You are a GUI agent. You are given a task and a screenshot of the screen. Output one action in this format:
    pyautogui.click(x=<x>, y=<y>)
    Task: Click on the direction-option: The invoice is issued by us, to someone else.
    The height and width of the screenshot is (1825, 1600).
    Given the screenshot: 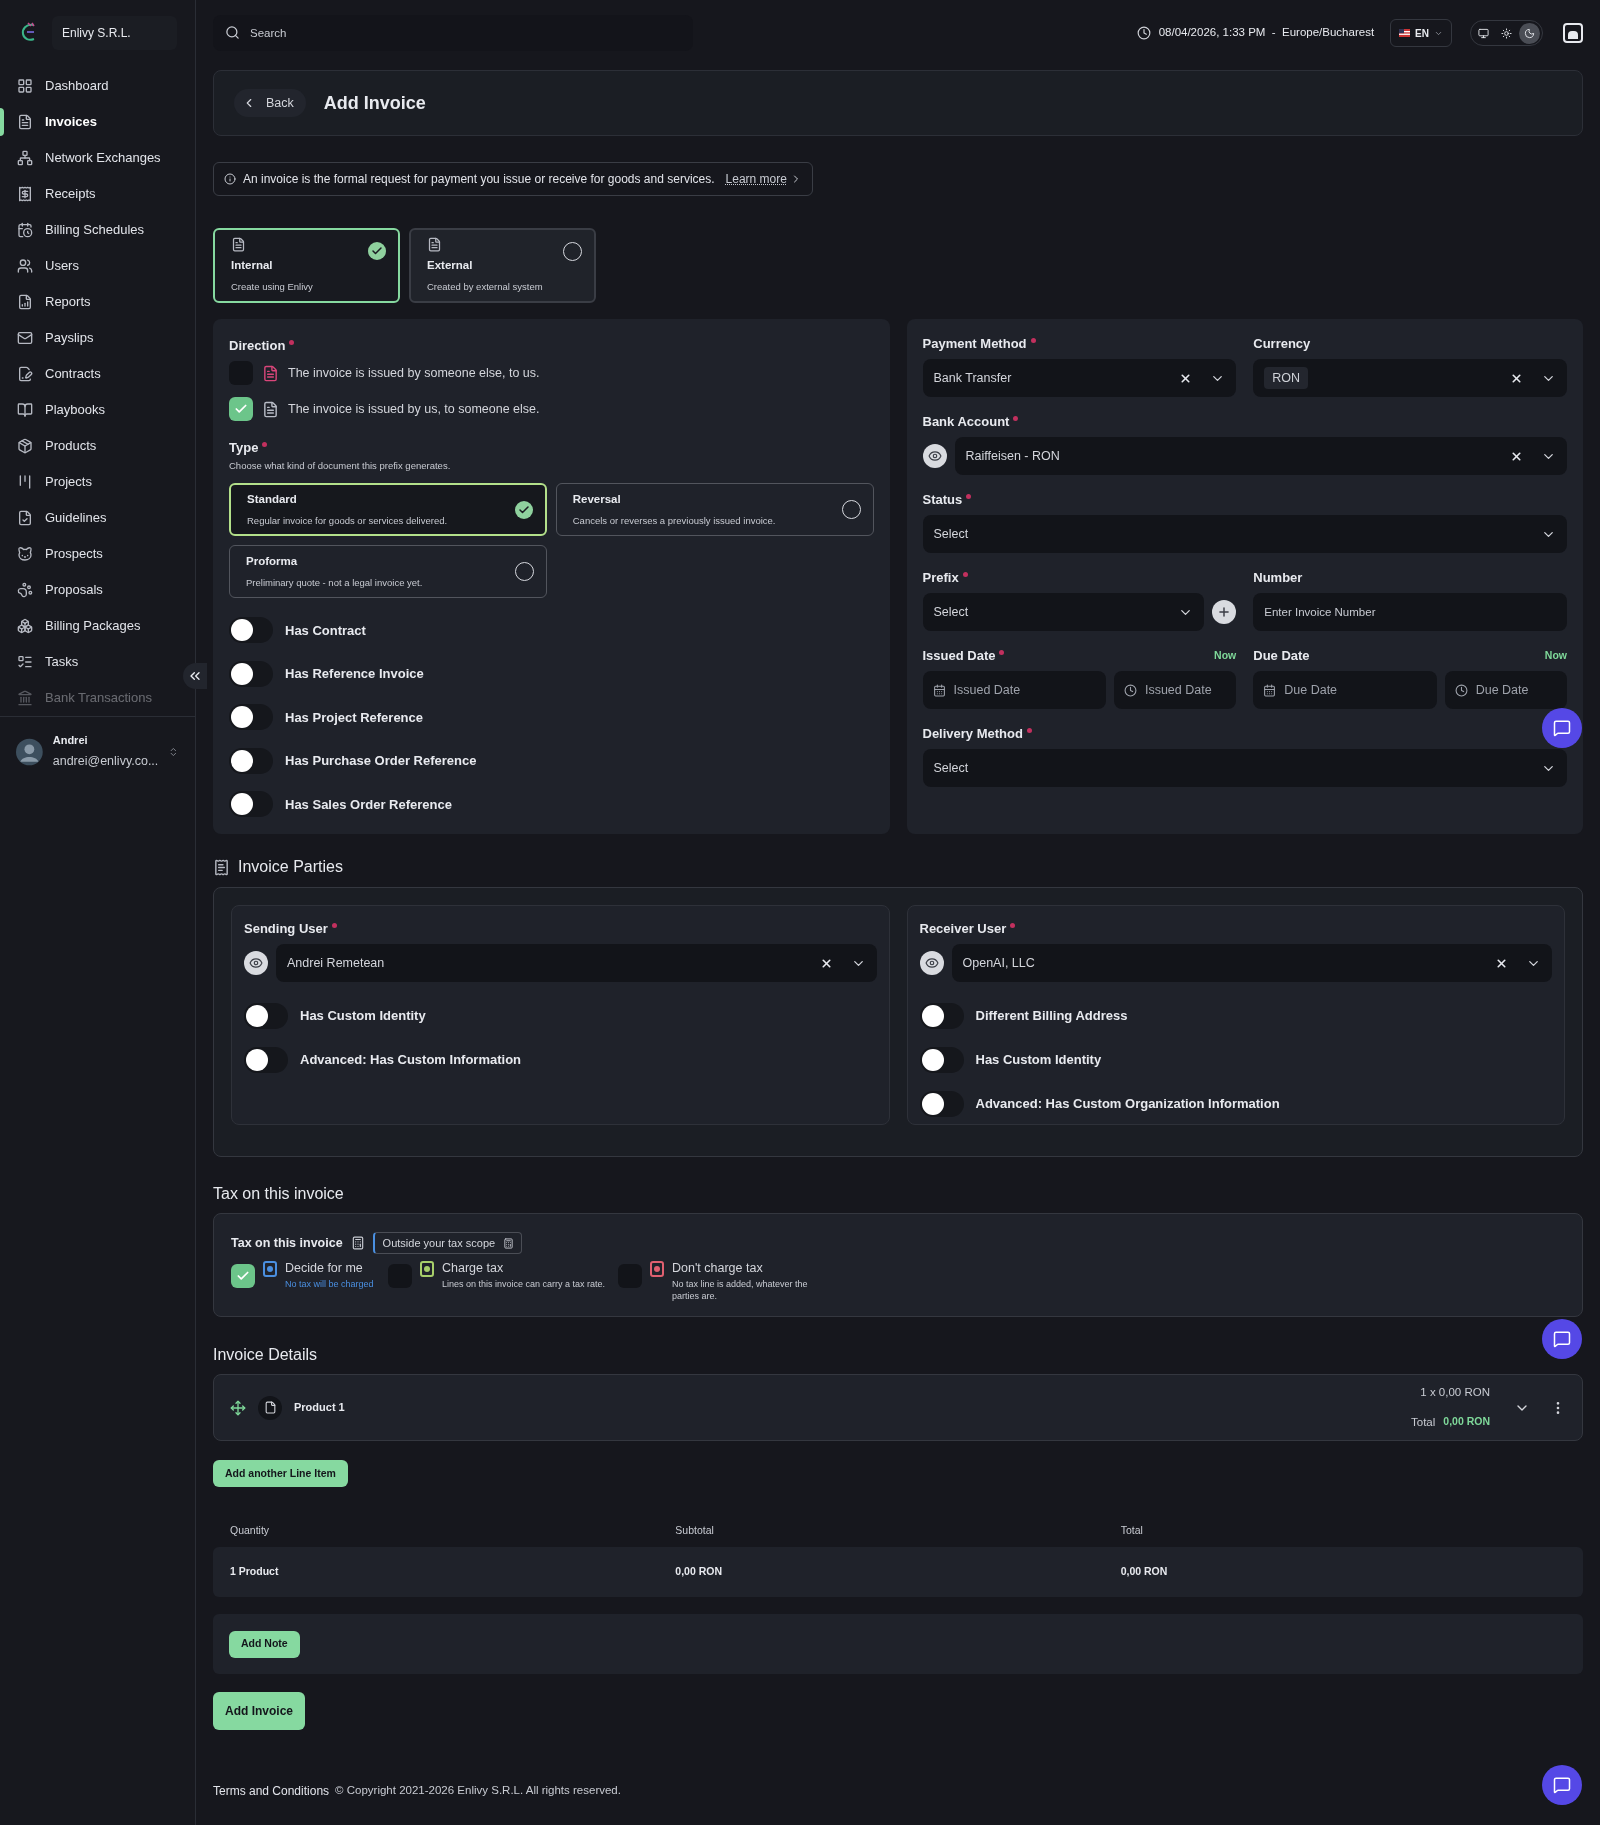 What is the action you would take?
    pyautogui.click(x=414, y=409)
    